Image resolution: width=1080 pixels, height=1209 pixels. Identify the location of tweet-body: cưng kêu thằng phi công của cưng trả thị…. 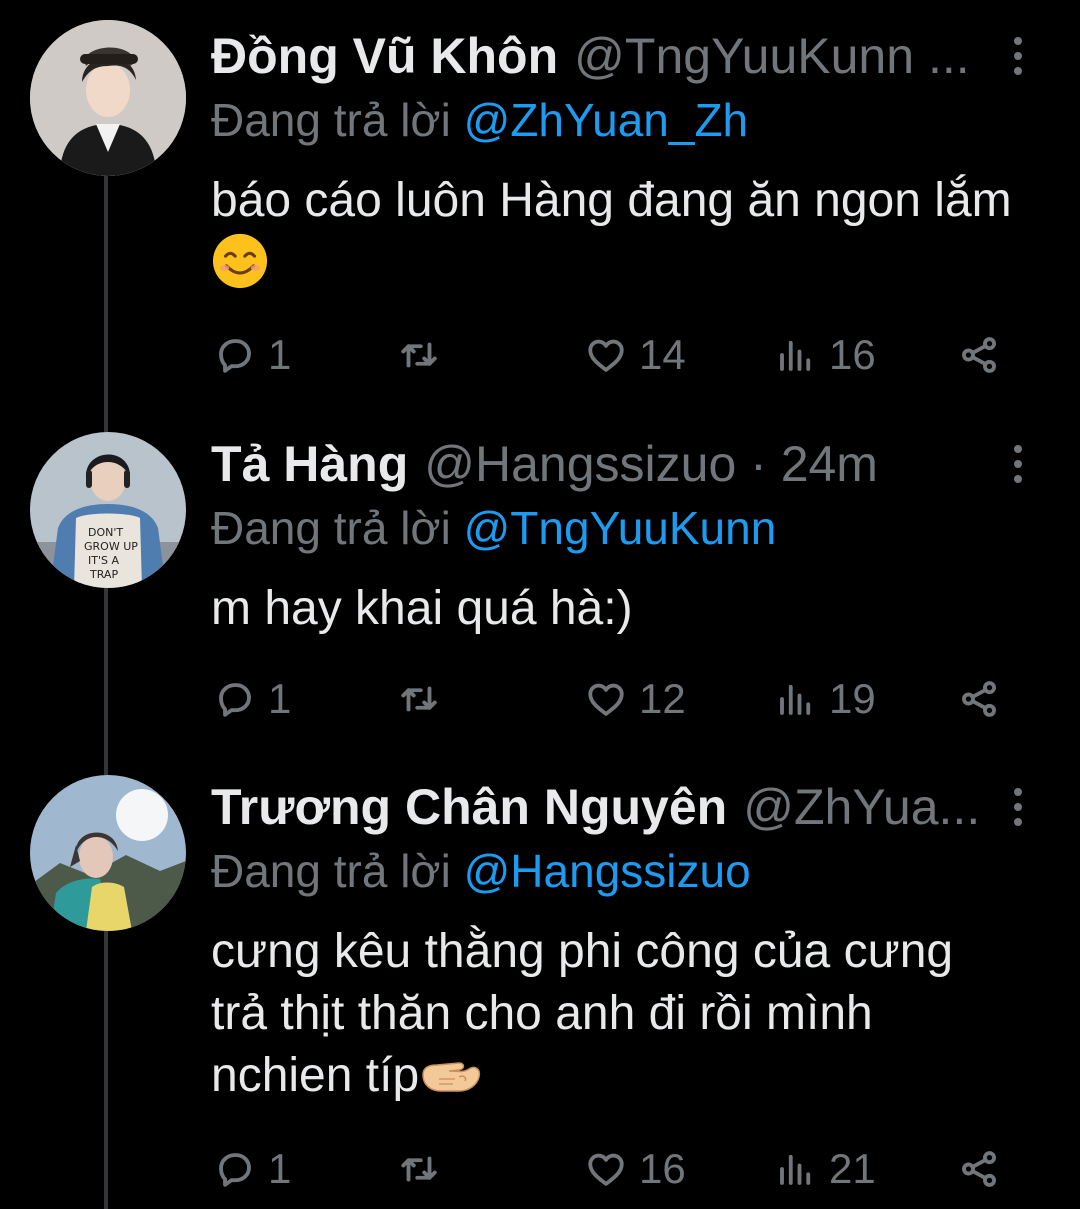
(589, 1013).